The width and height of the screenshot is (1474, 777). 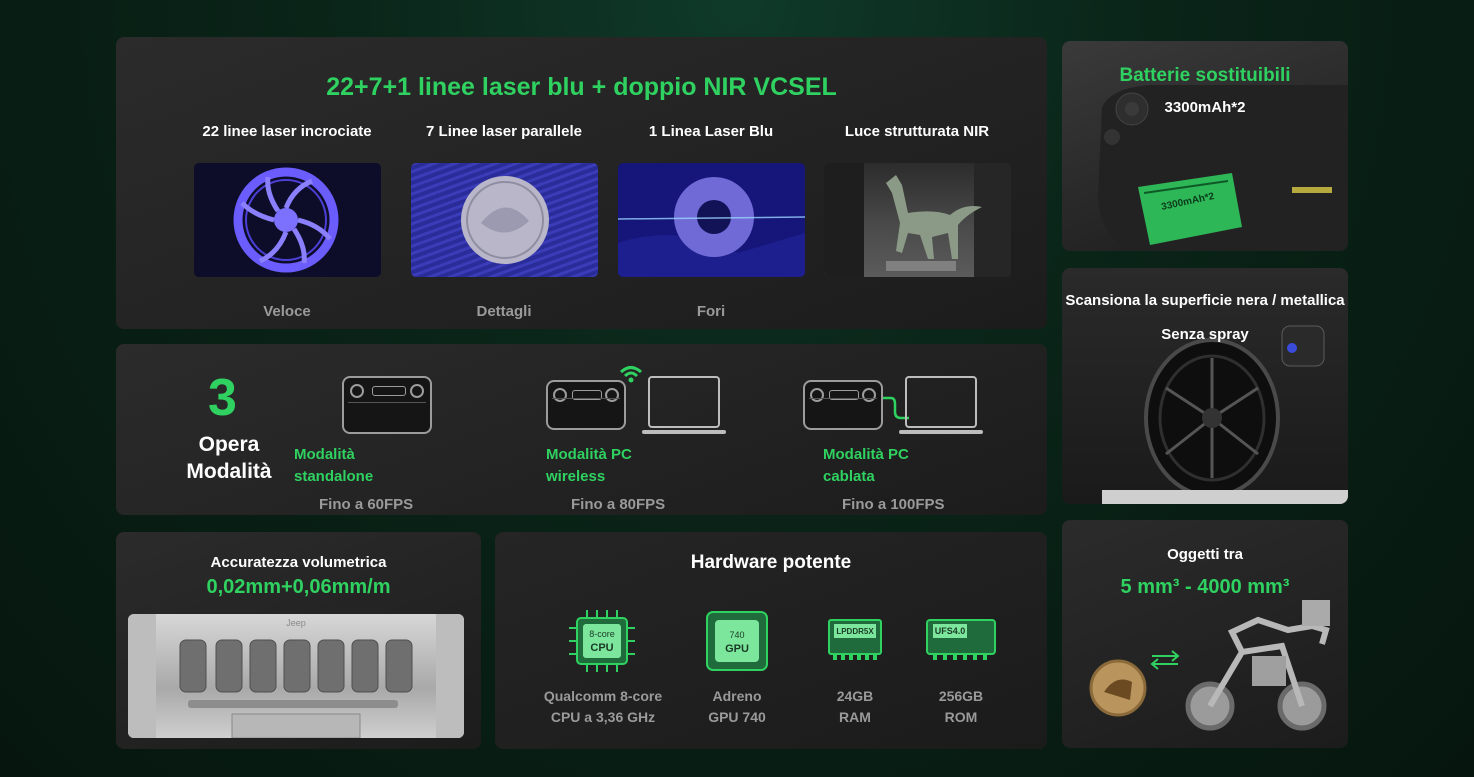 What do you see at coordinates (601, 648) in the screenshot?
I see `chip-text: CPU` at bounding box center [601, 648].